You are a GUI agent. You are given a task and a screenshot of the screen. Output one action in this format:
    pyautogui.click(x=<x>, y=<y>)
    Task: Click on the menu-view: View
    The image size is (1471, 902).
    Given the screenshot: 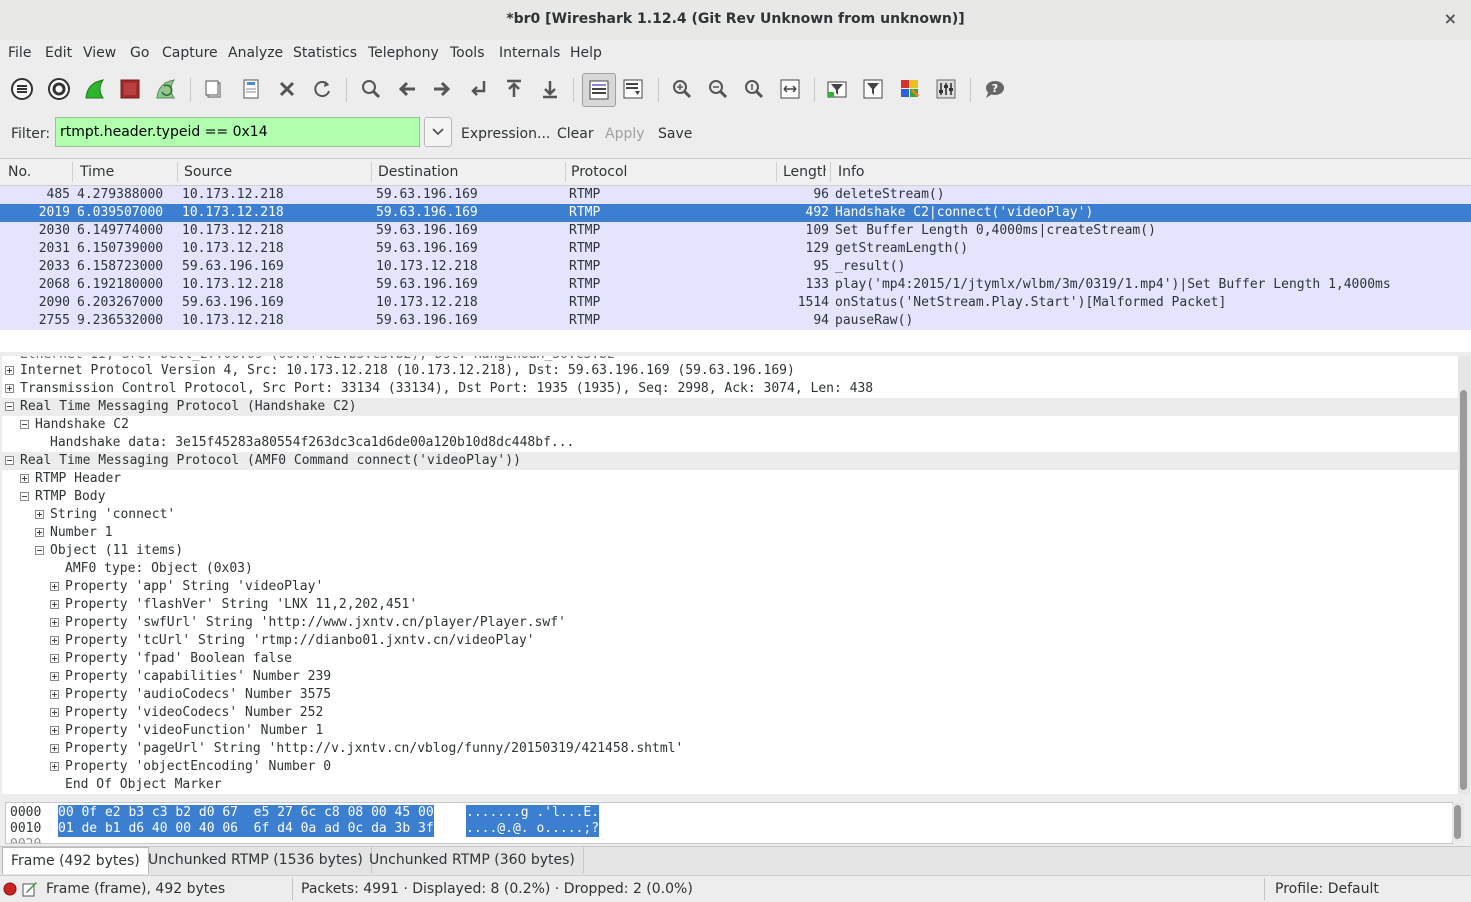 What is the action you would take?
    pyautogui.click(x=99, y=53)
    